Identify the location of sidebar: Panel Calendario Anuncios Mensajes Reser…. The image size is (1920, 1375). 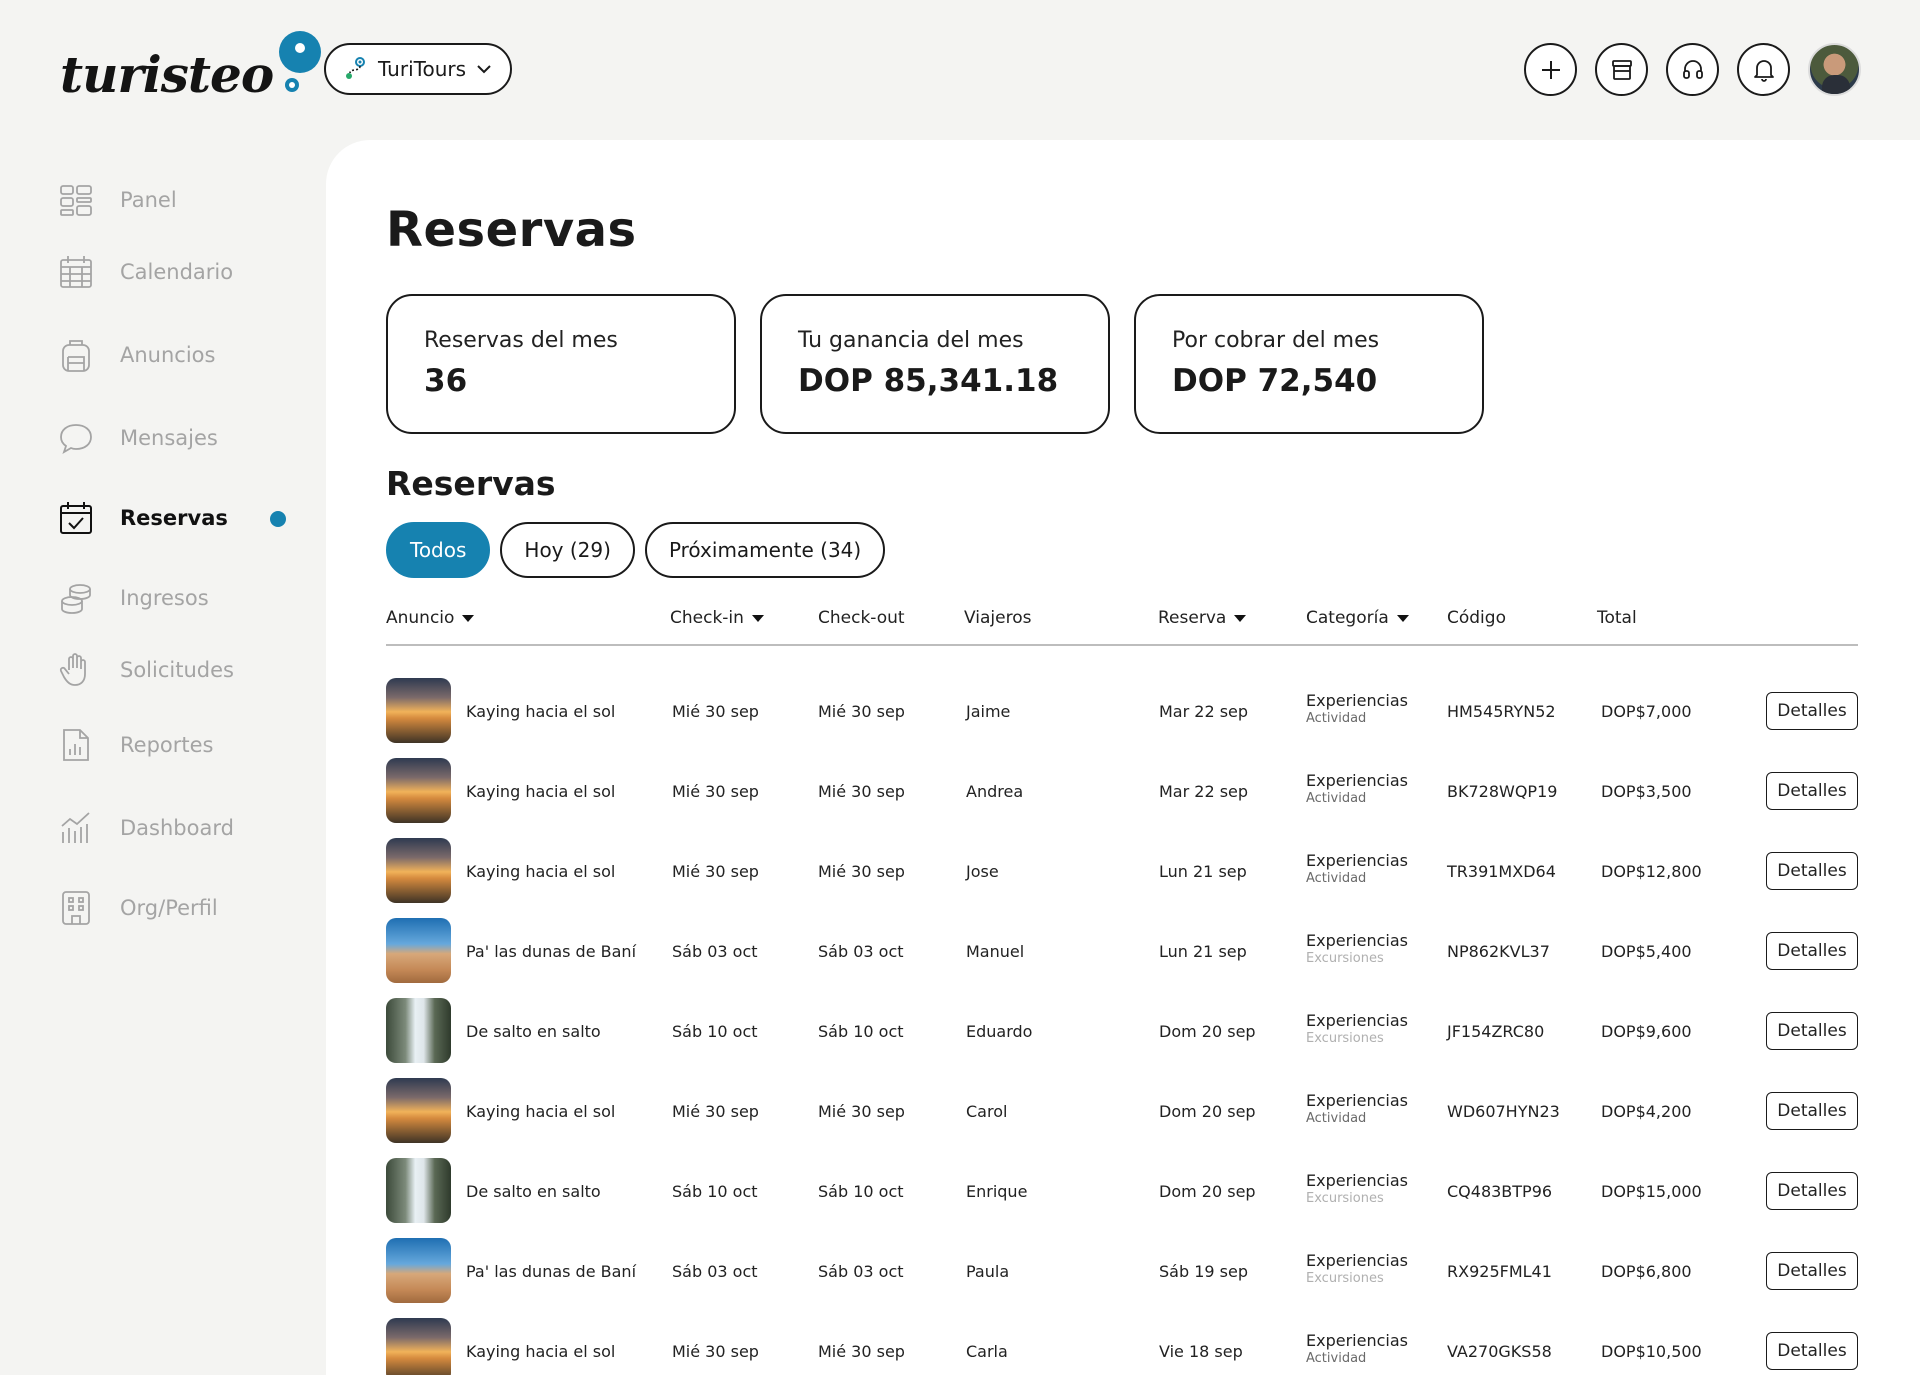
(178, 558).